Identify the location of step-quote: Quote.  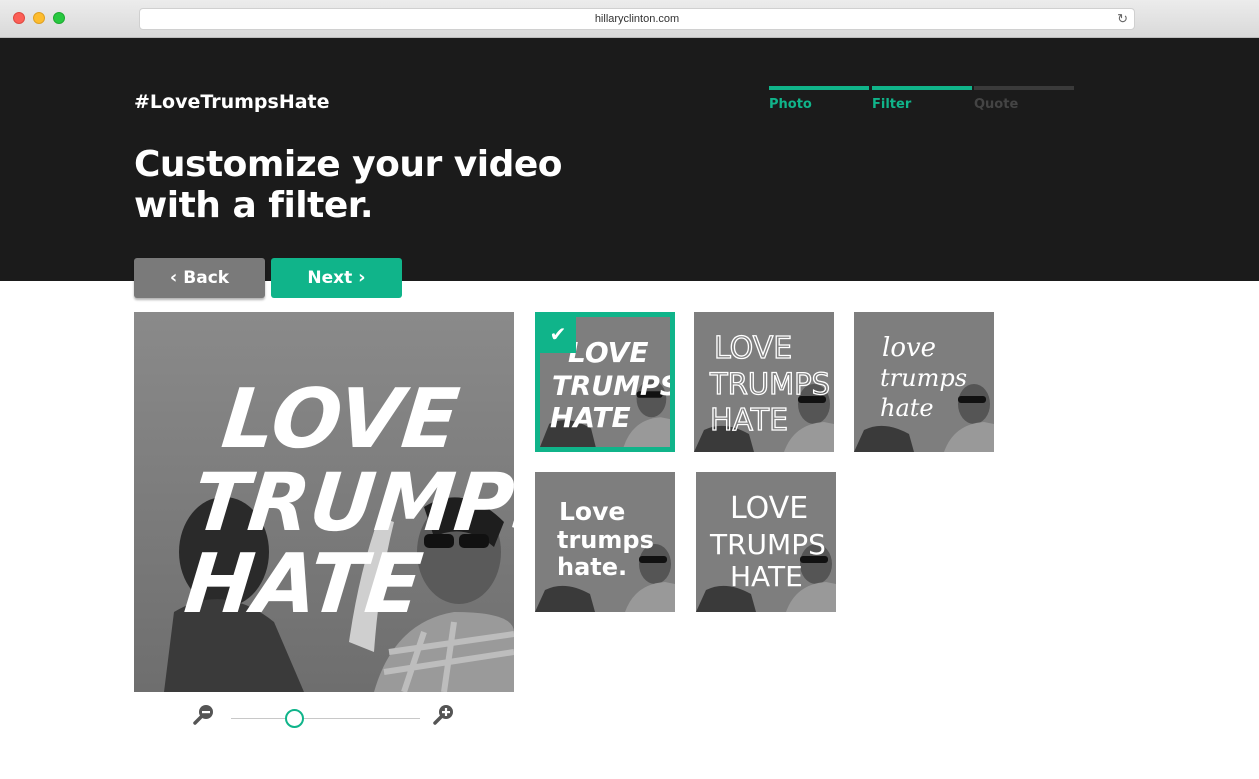
(1024, 99).